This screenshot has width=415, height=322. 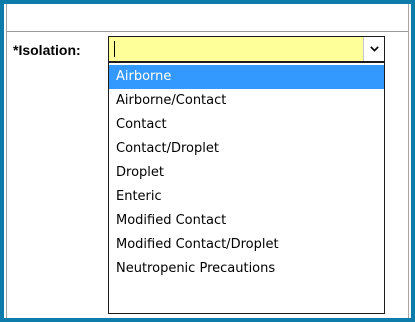 I want to click on text-cursor, so click(x=114, y=49).